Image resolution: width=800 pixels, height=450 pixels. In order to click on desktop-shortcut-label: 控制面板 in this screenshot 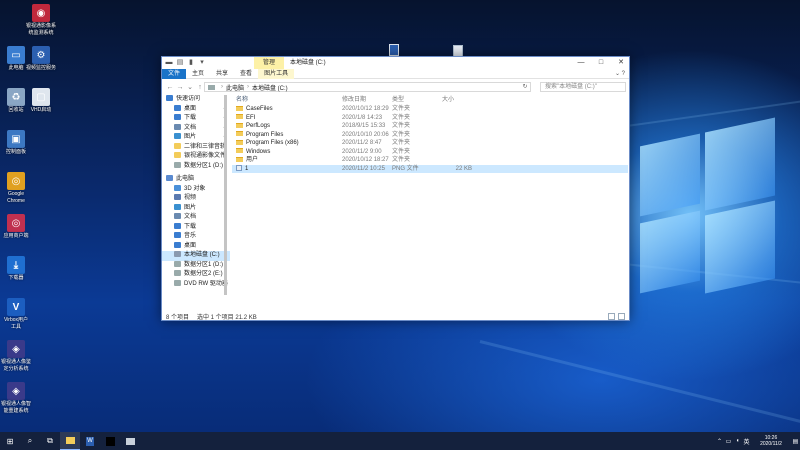, I will do `click(15, 152)`.